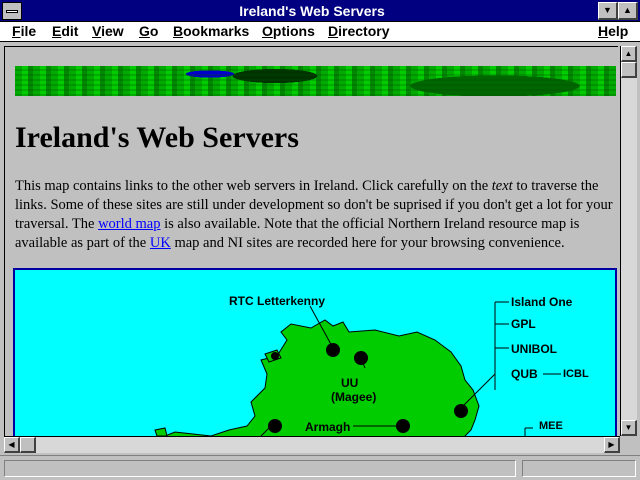  What do you see at coordinates (613, 31) in the screenshot?
I see `menu-help: Help` at bounding box center [613, 31].